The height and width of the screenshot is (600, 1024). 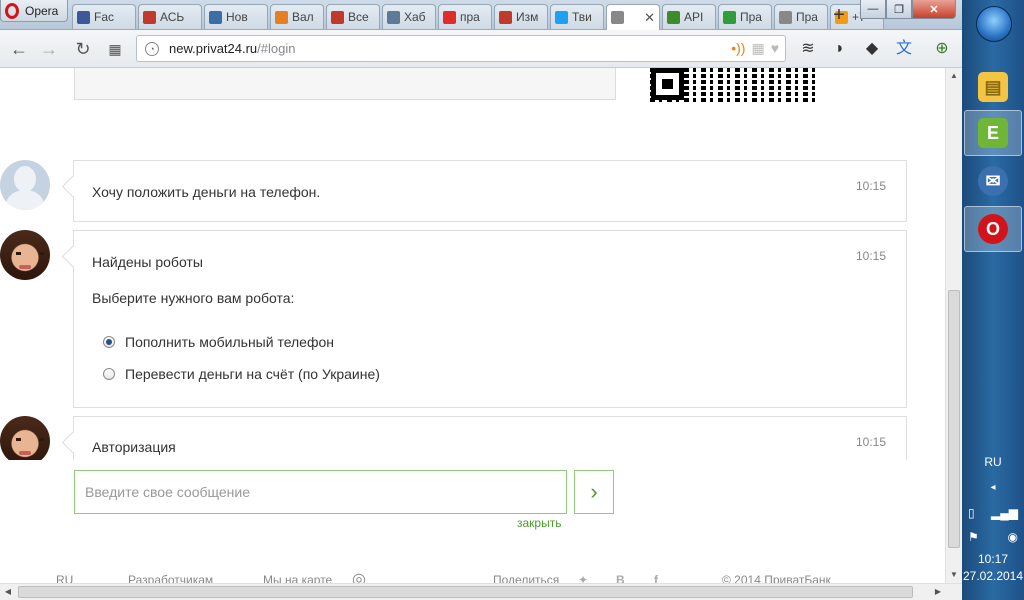 I want to click on robot-option-label: Перевести деньги на счёт (по Украине), so click(x=252, y=374).